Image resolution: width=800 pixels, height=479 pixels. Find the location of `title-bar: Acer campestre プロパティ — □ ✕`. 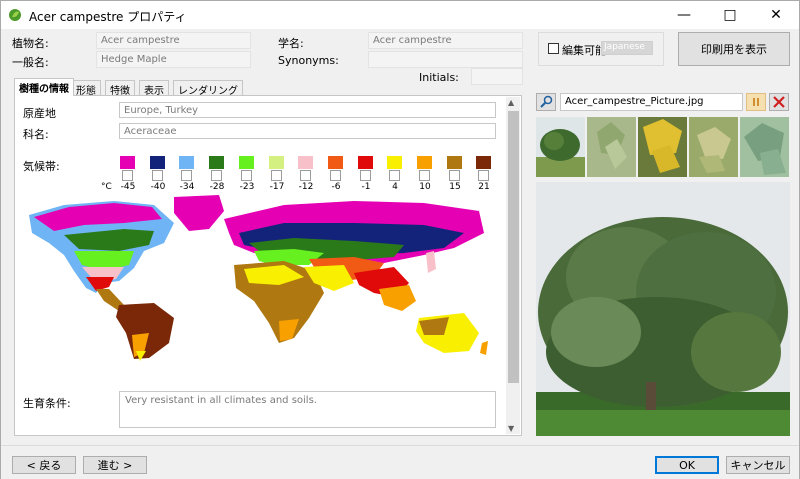

title-bar: Acer campestre プロパティ — □ ✕ is located at coordinates (400, 15).